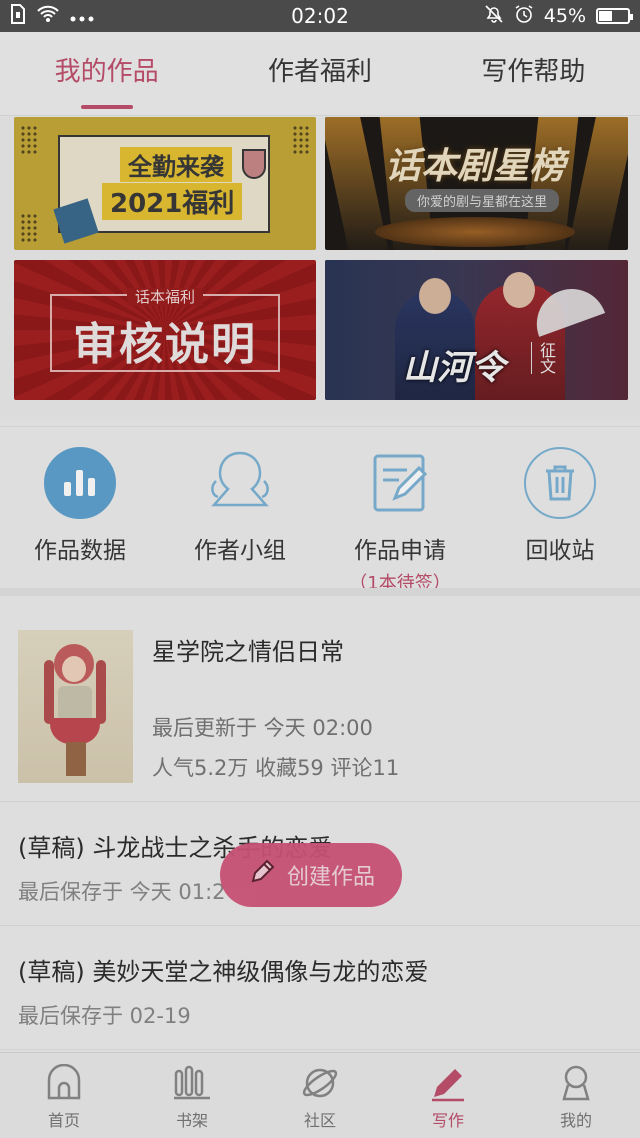 The width and height of the screenshot is (640, 1138). Describe the element at coordinates (191, 1120) in the screenshot. I see `nav-label: 书架` at that location.